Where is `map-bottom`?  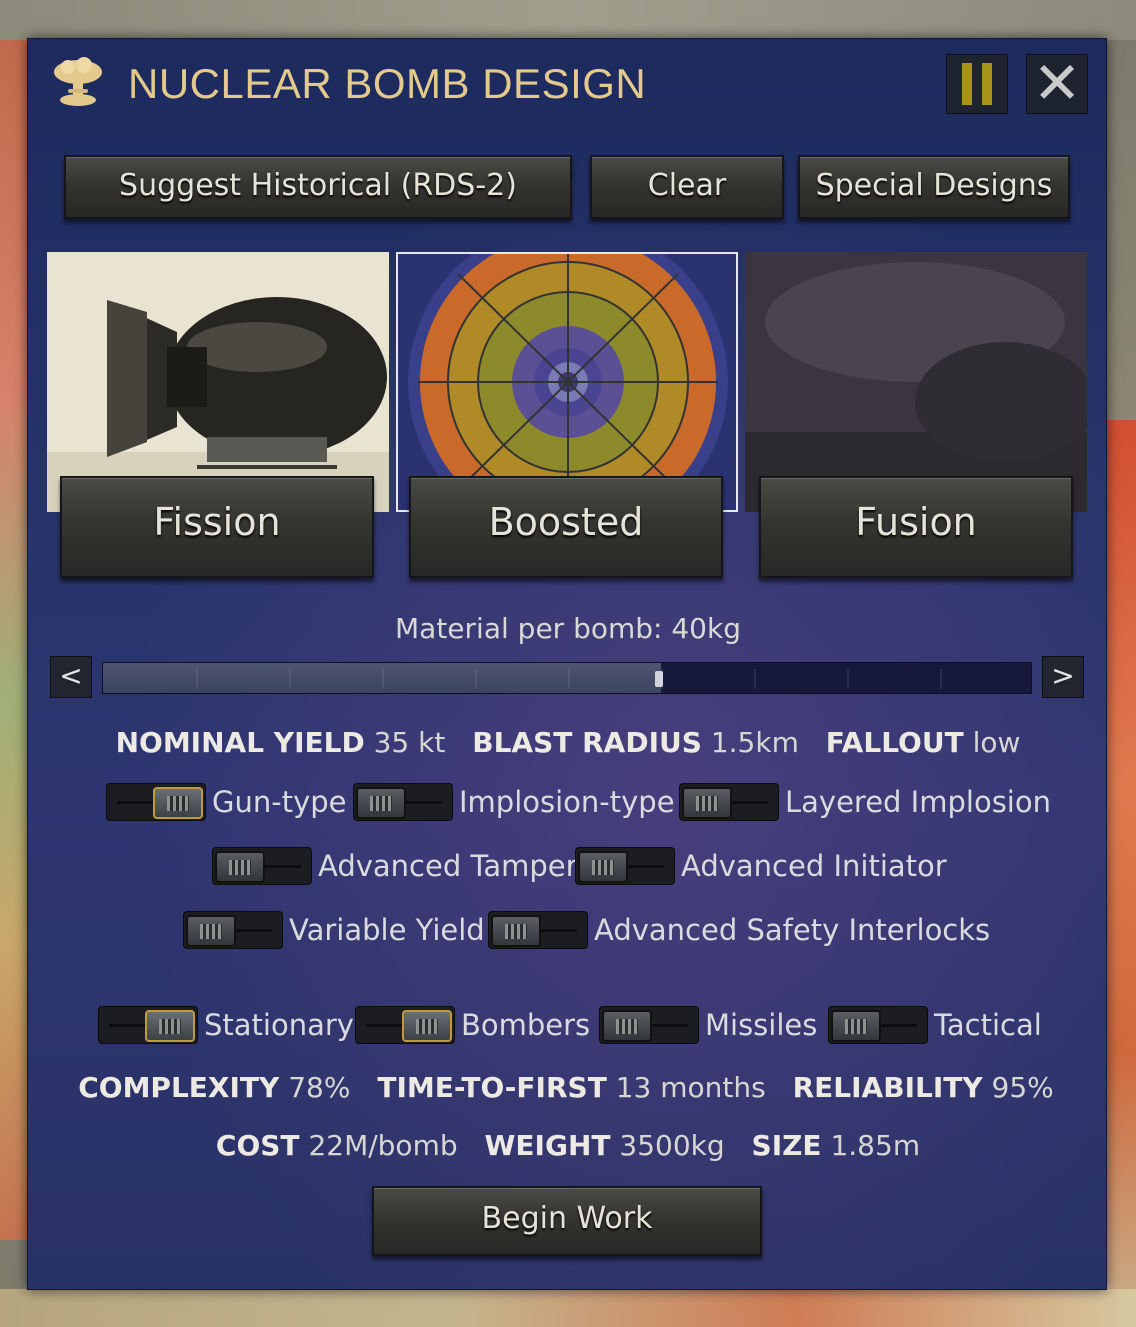
map-bottom is located at coordinates (568, 1308).